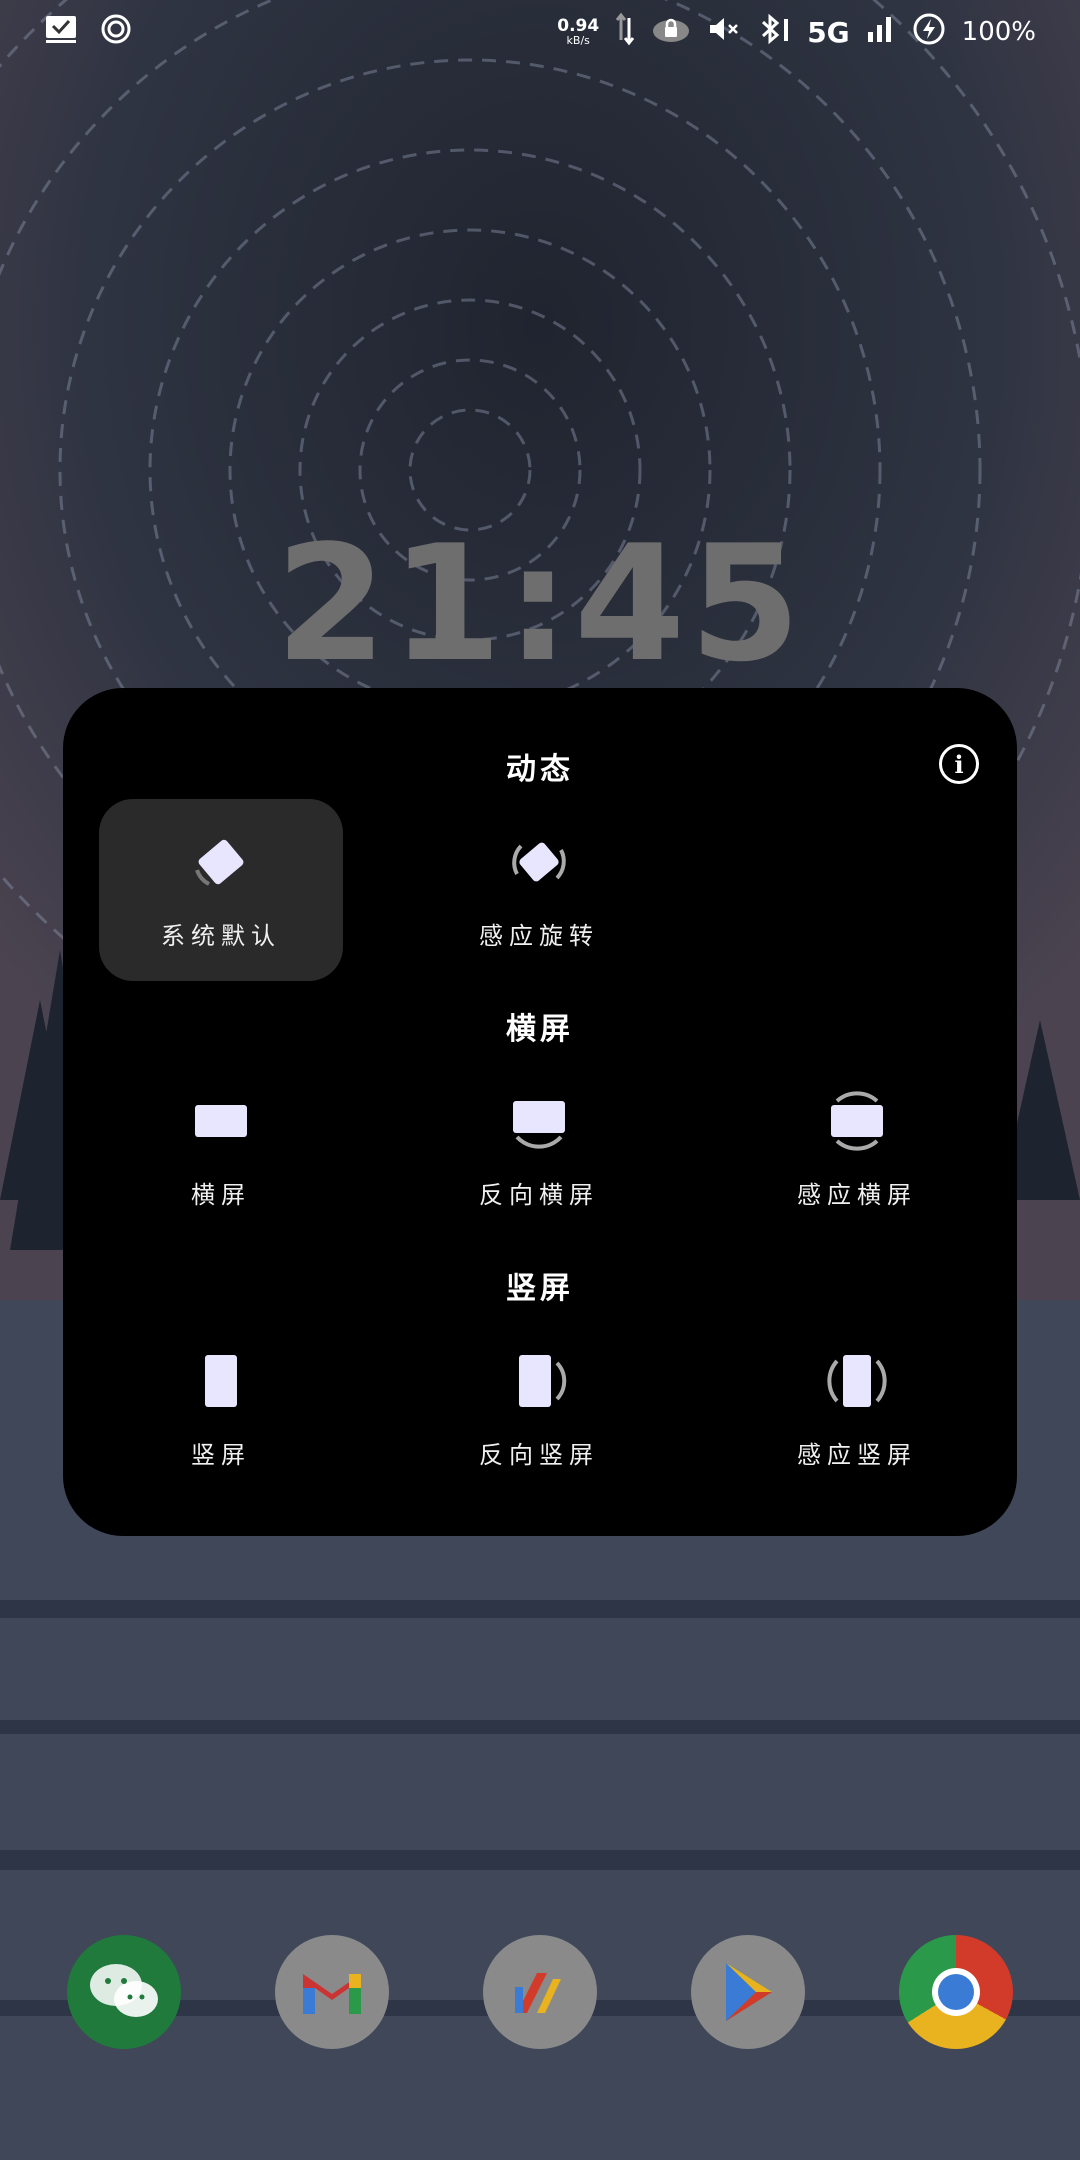  Describe the element at coordinates (578, 26) in the screenshot. I see `net-speed-value: 0.94` at that location.